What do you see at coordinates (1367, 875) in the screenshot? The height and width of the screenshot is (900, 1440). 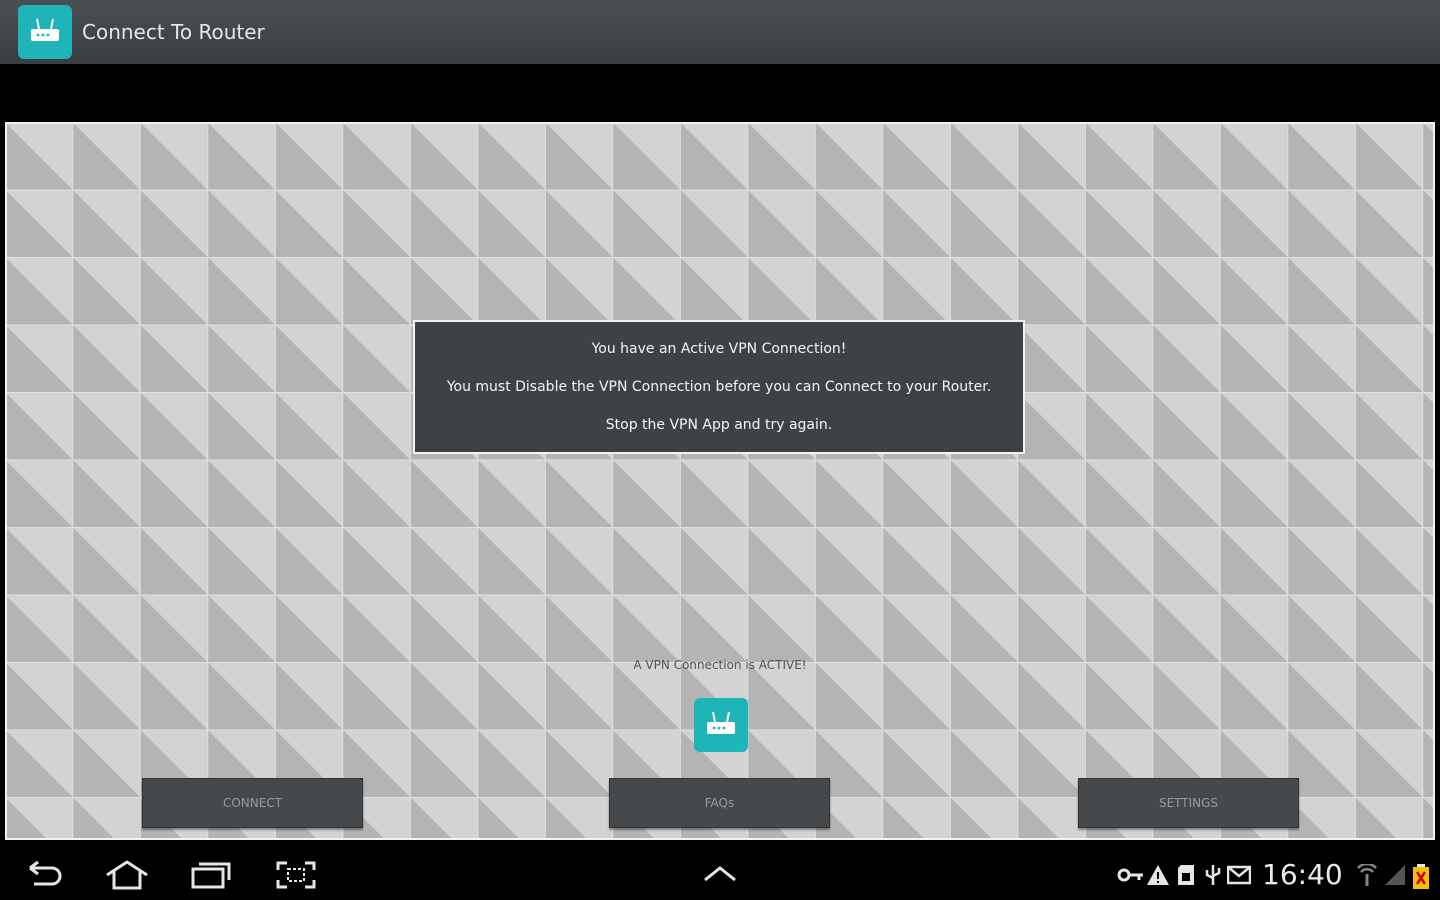 I see `wifi-icon` at bounding box center [1367, 875].